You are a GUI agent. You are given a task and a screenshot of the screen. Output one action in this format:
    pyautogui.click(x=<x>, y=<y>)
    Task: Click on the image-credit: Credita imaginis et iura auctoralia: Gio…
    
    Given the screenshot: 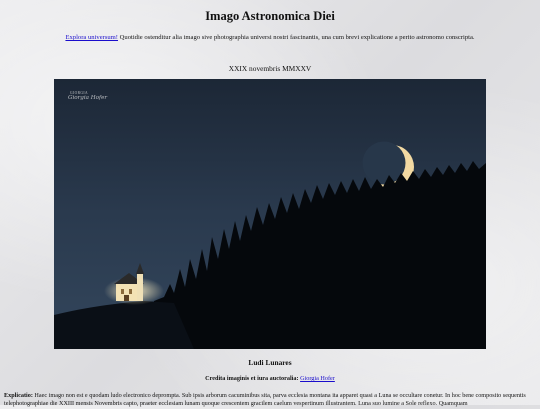 What is the action you would take?
    pyautogui.click(x=270, y=378)
    